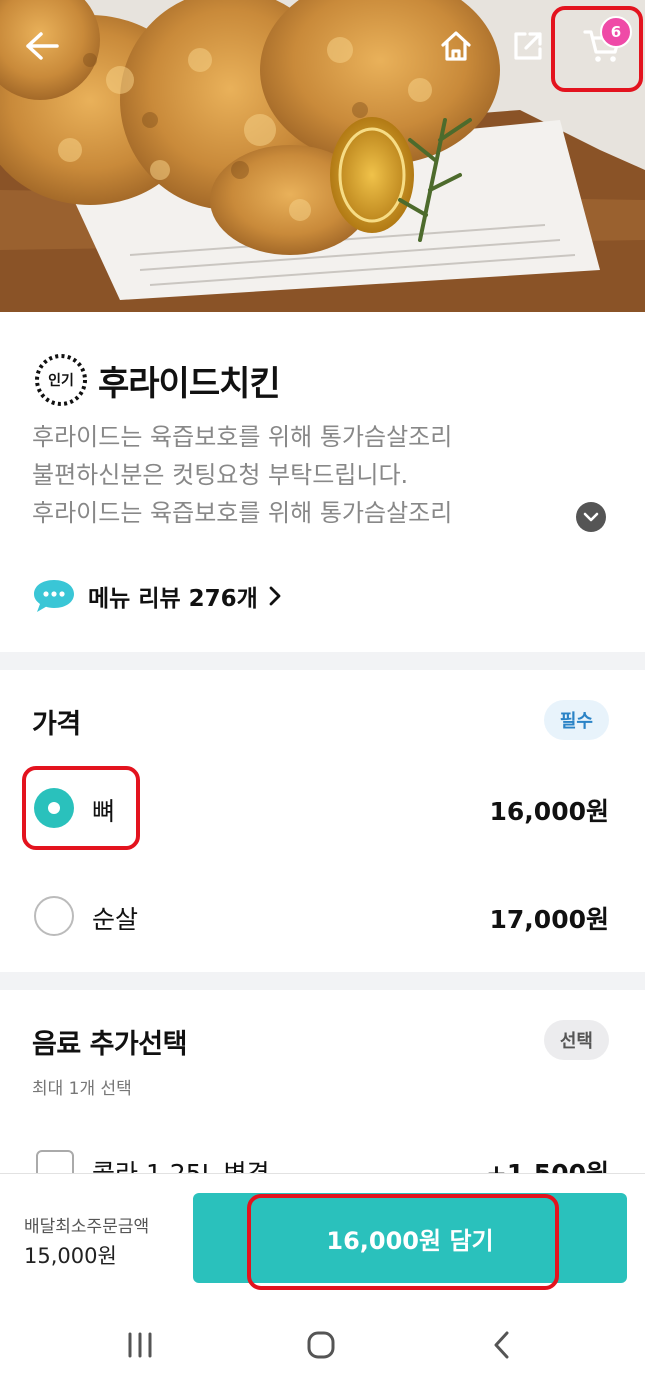  What do you see at coordinates (322, 808) in the screenshot?
I see `price-option-bone: 뼈 16,000원` at bounding box center [322, 808].